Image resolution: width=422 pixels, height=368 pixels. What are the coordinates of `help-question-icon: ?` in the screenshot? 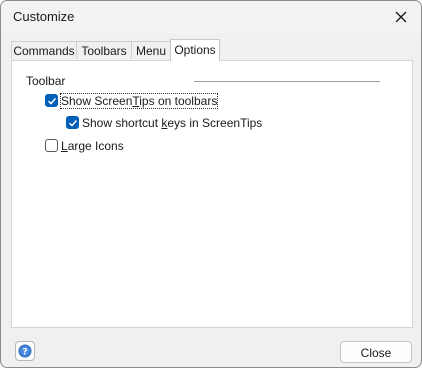 It's located at (25, 351).